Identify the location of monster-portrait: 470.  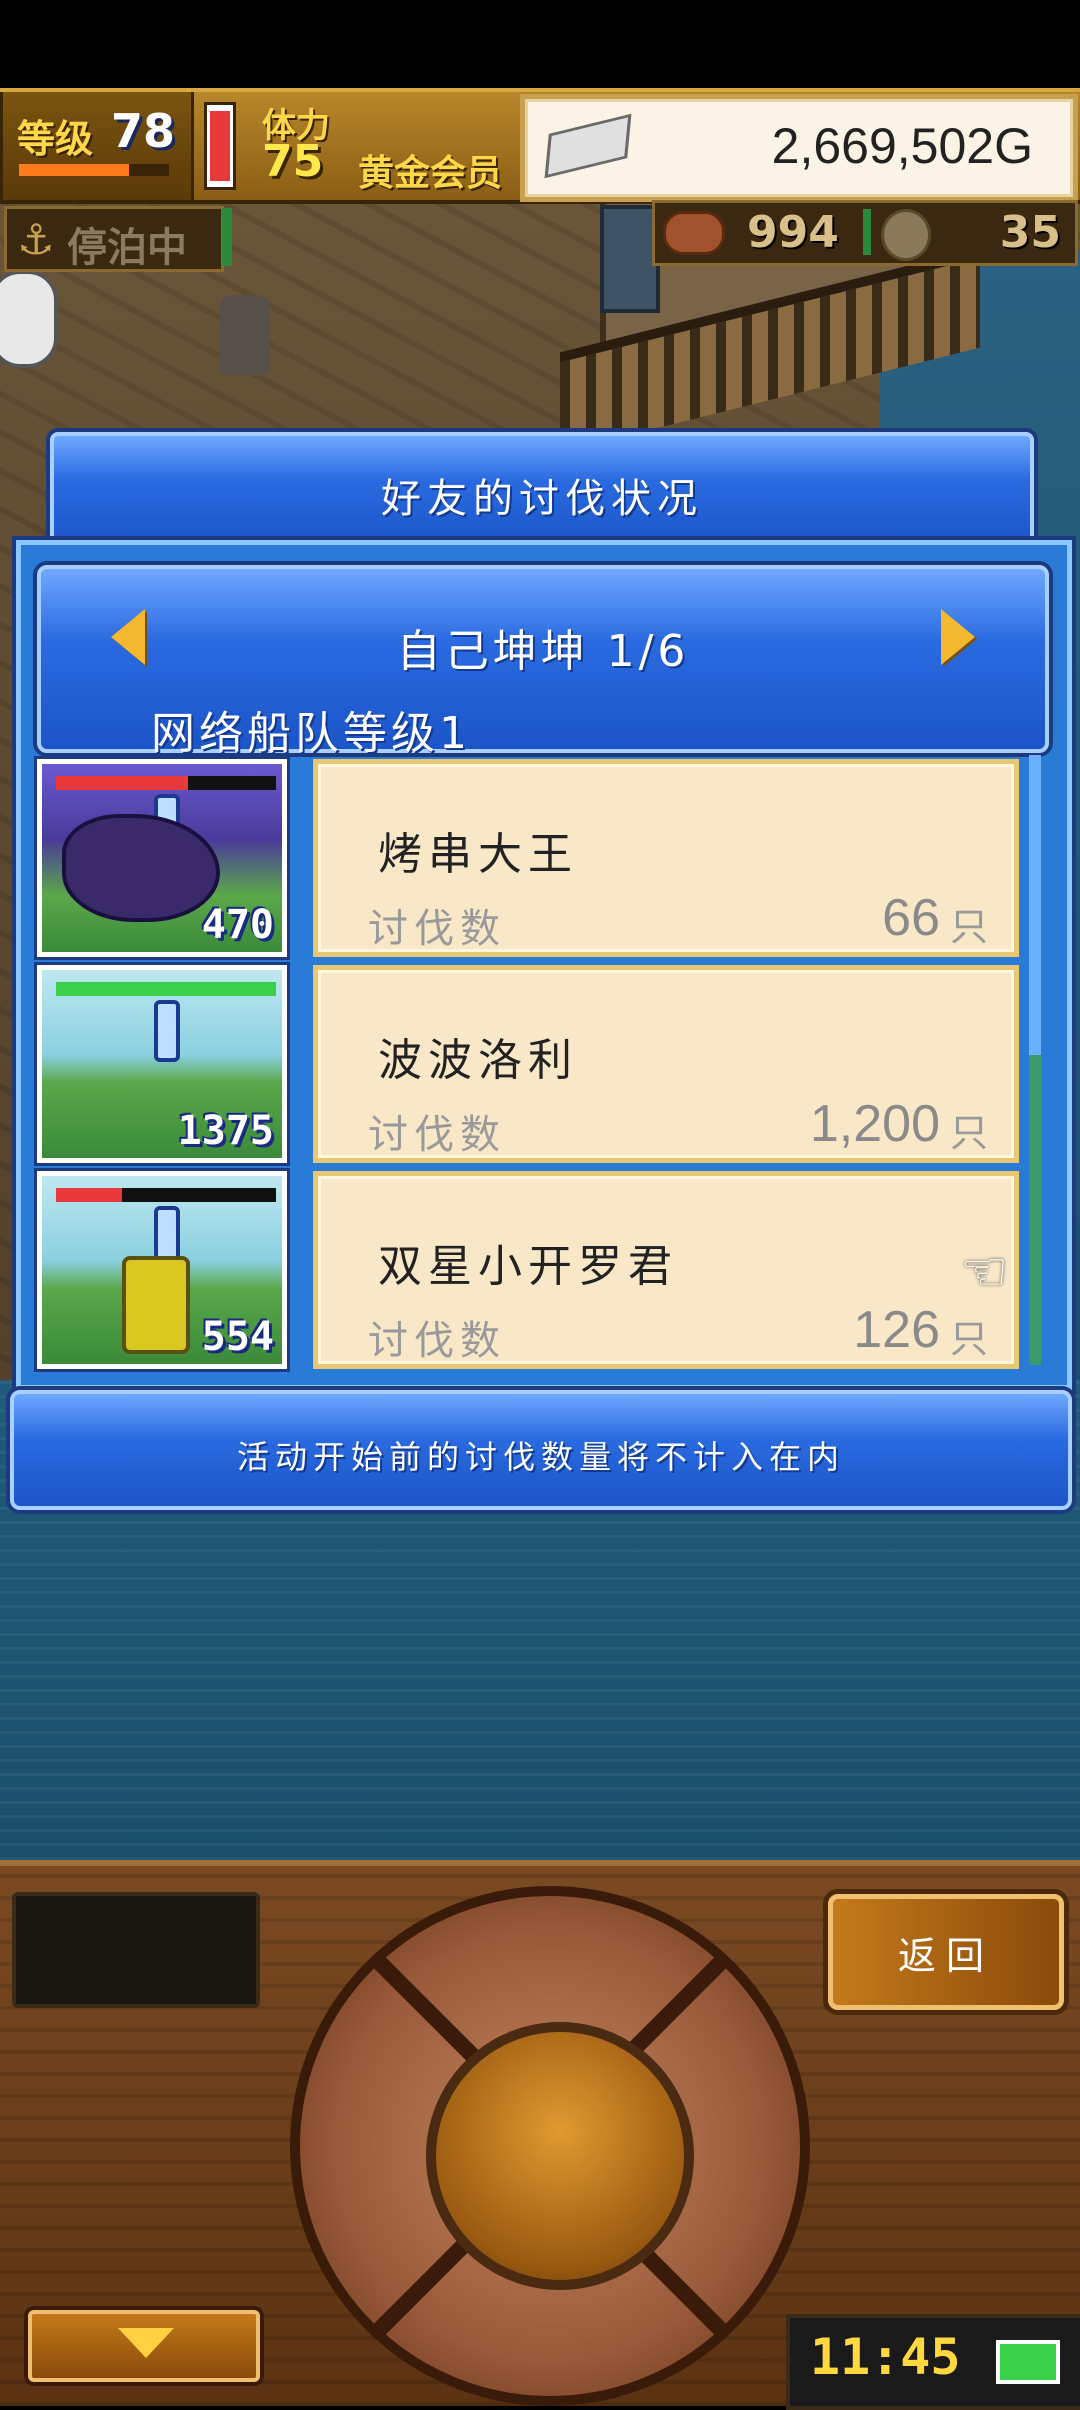
(162, 858).